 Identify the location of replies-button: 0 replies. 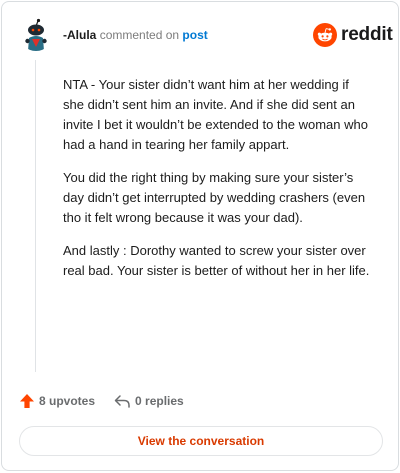
(149, 401).